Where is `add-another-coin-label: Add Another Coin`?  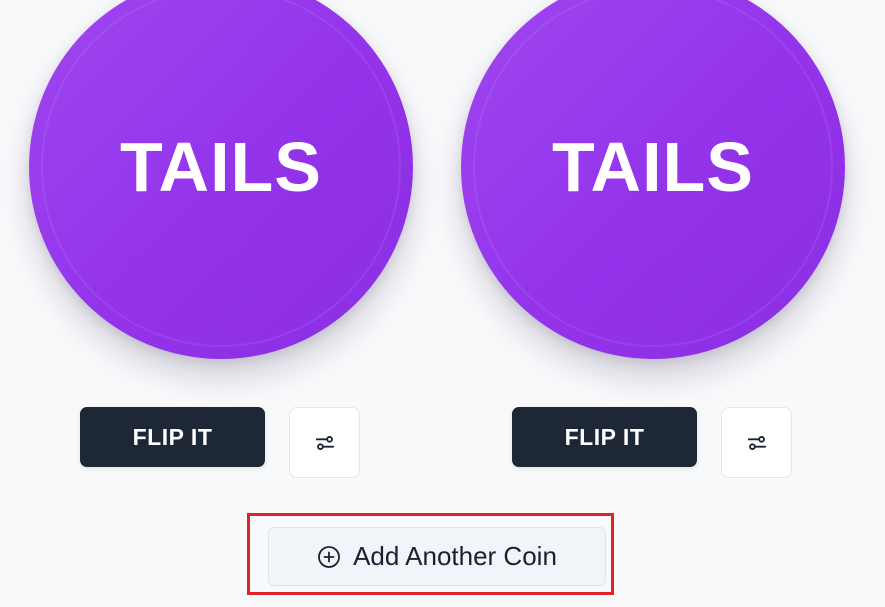
add-another-coin-label: Add Another Coin is located at coordinates (455, 556).